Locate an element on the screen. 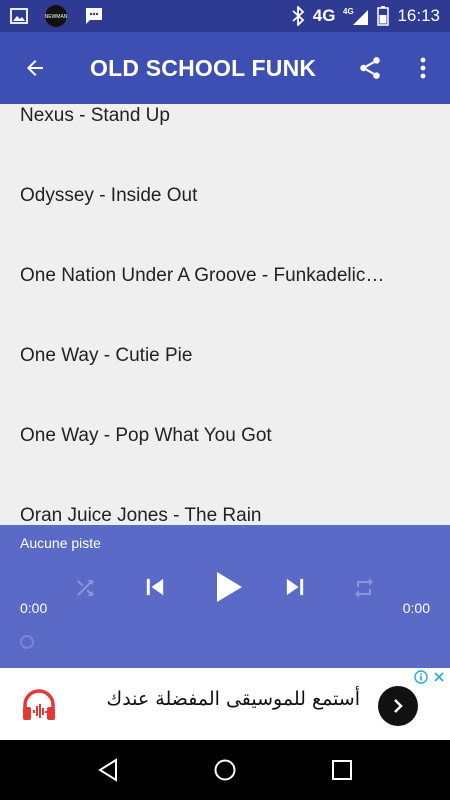  message-icon is located at coordinates (94, 16).